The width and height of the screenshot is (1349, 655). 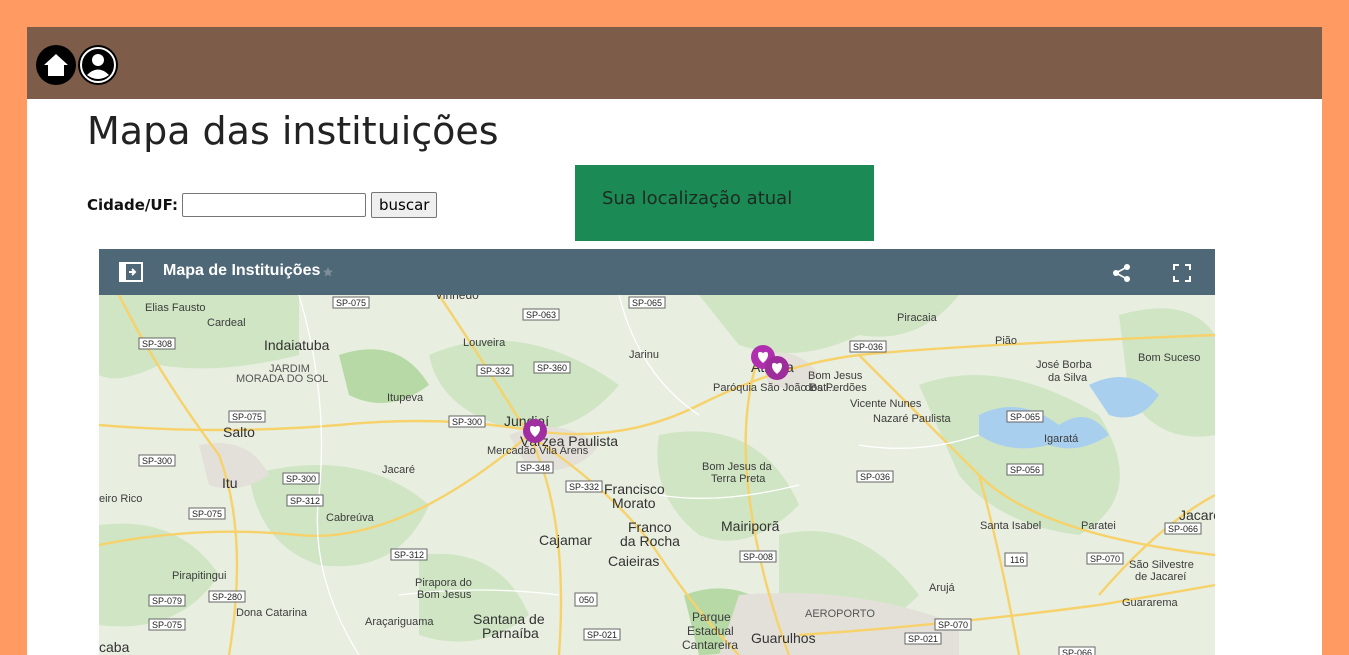 What do you see at coordinates (510, 633) in the screenshot?
I see `place-label: Parnaíba` at bounding box center [510, 633].